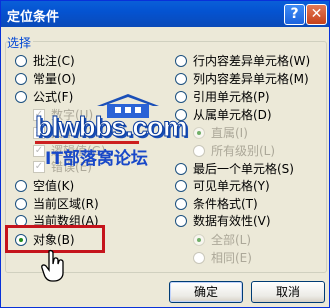  I want to click on cancel-button: 取消, so click(288, 292).